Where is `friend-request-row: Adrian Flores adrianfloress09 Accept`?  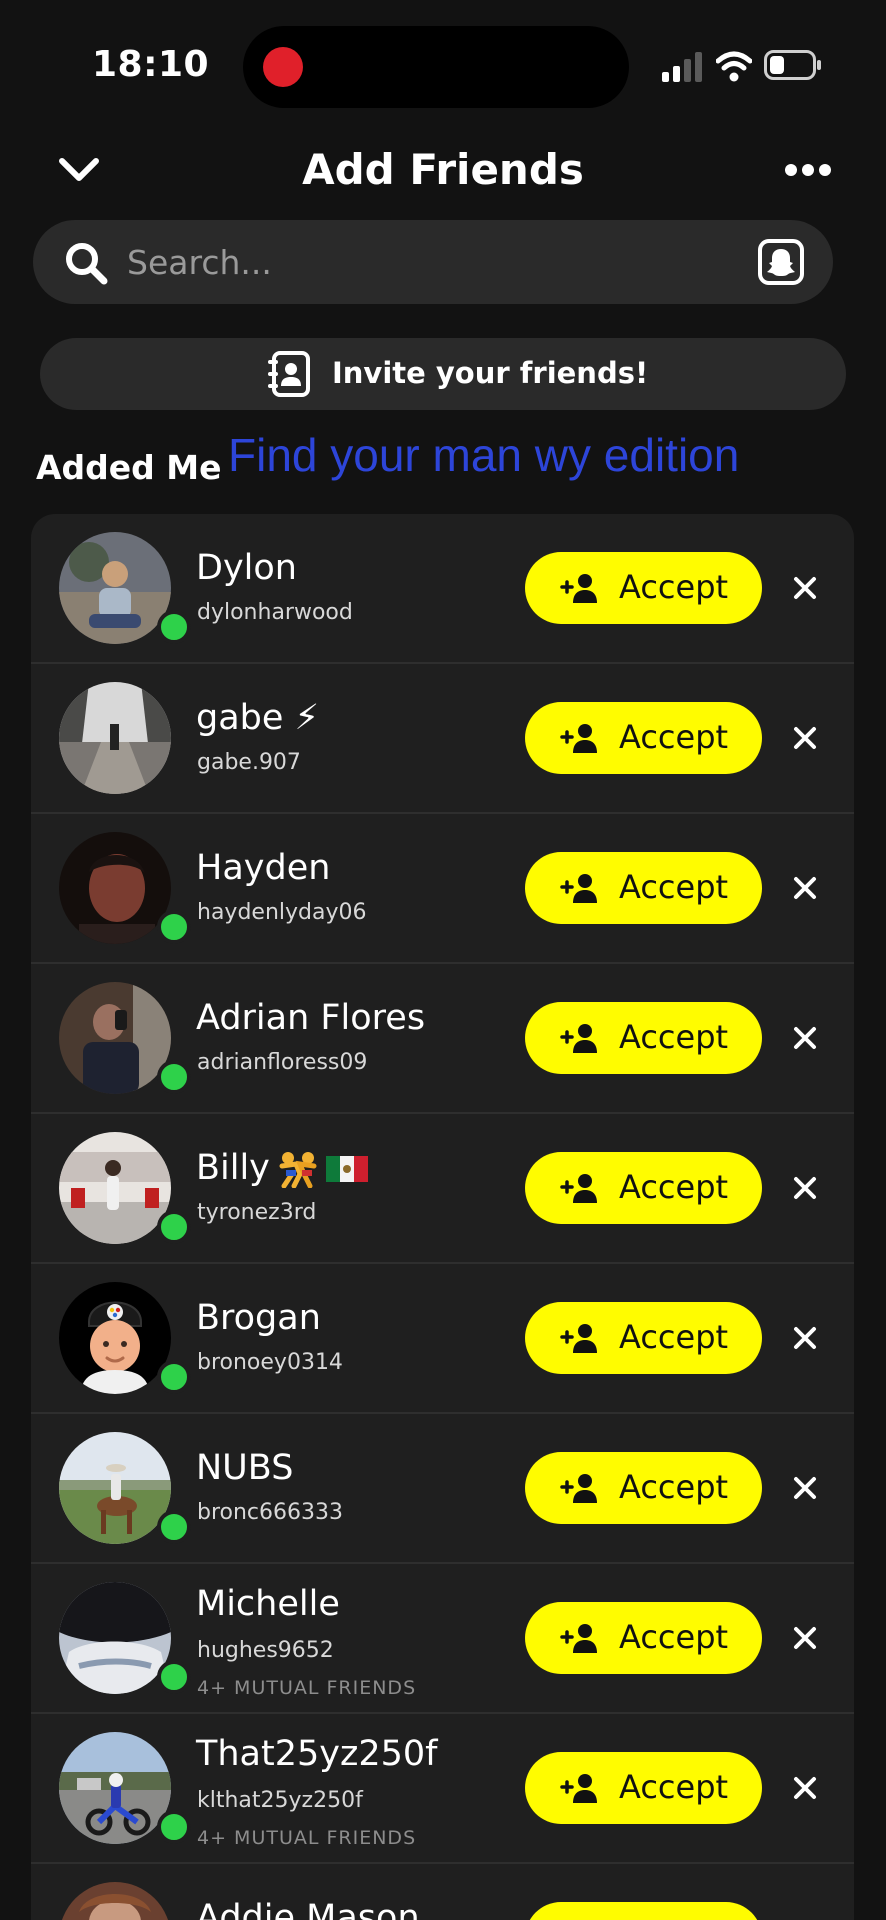
friend-request-row: Adrian Flores adrianfloress09 Accept is located at coordinates (442, 1039).